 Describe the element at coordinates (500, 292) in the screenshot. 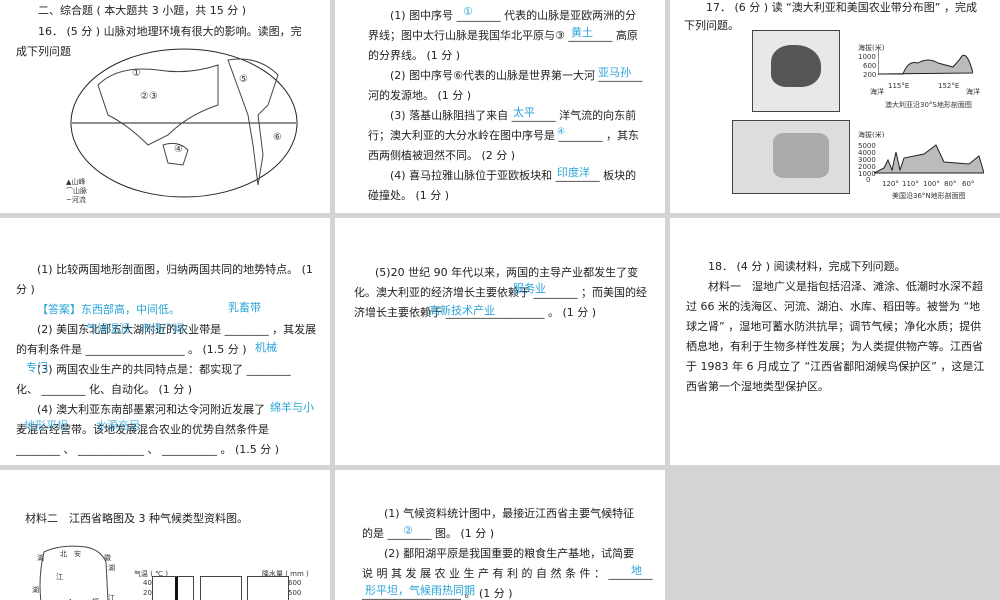

I see `text-line: 化。澳大利亚的经济增长主要依赖于 ________ ；而美国的经` at that location.